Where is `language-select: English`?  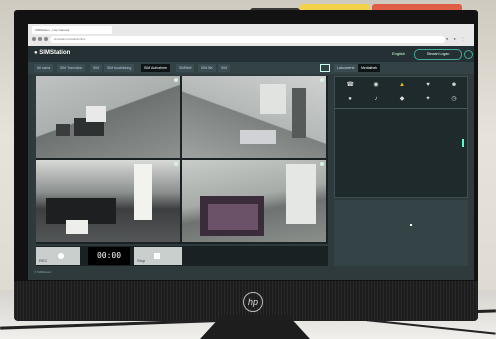
language-select: English is located at coordinates (398, 53).